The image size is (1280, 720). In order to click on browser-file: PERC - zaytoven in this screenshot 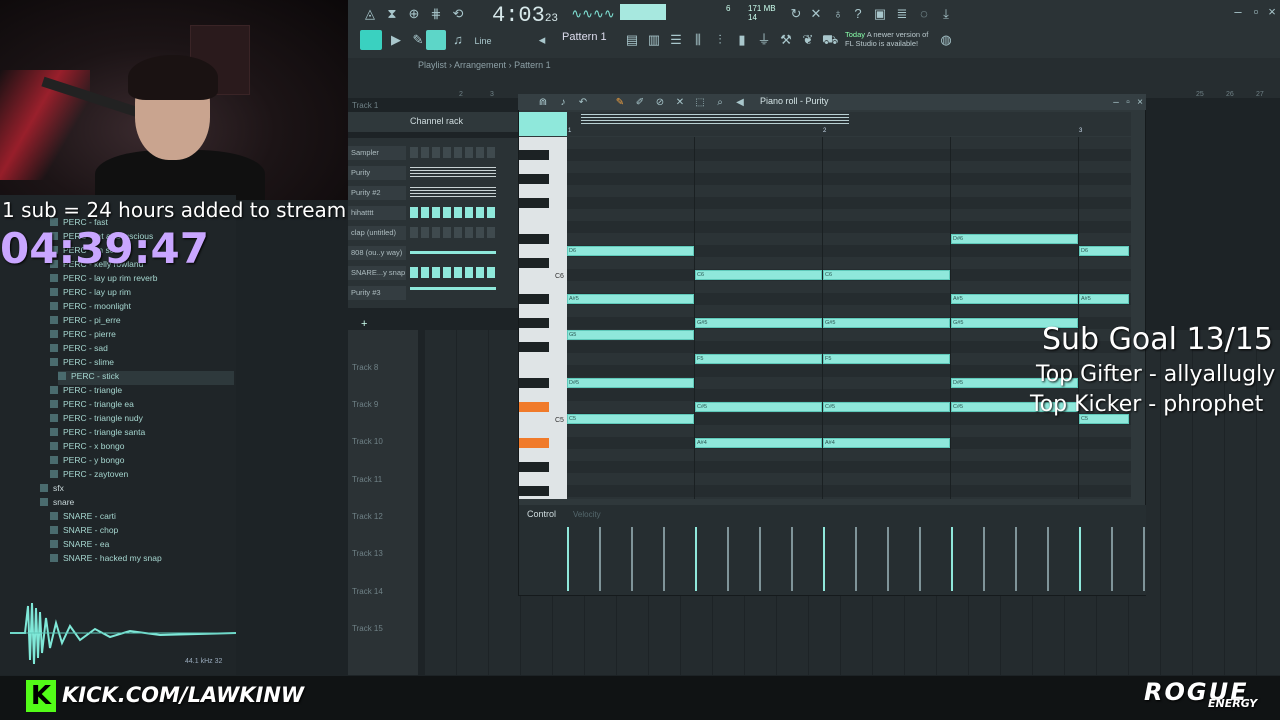, I will do `click(89, 476)`.